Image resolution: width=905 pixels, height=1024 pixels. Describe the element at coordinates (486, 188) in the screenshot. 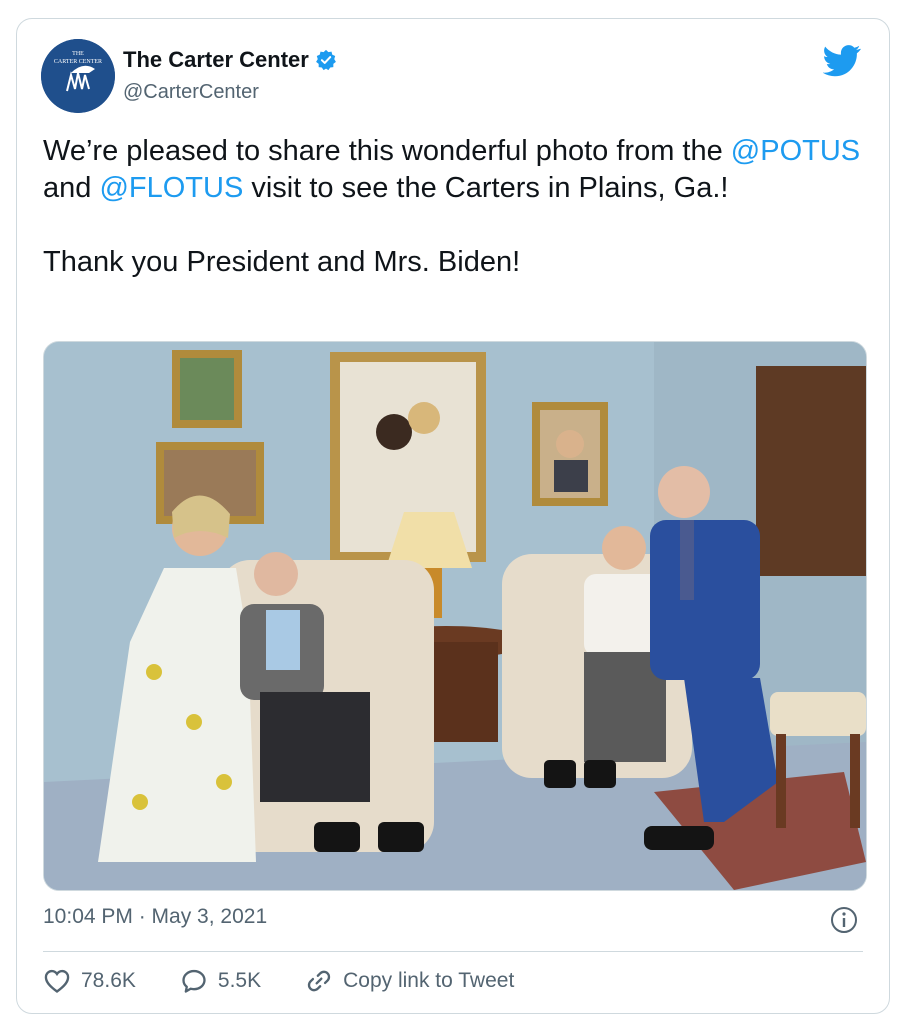

I see `tweet-text-part3: visit to see the Carters in Plains, Ga.!` at that location.